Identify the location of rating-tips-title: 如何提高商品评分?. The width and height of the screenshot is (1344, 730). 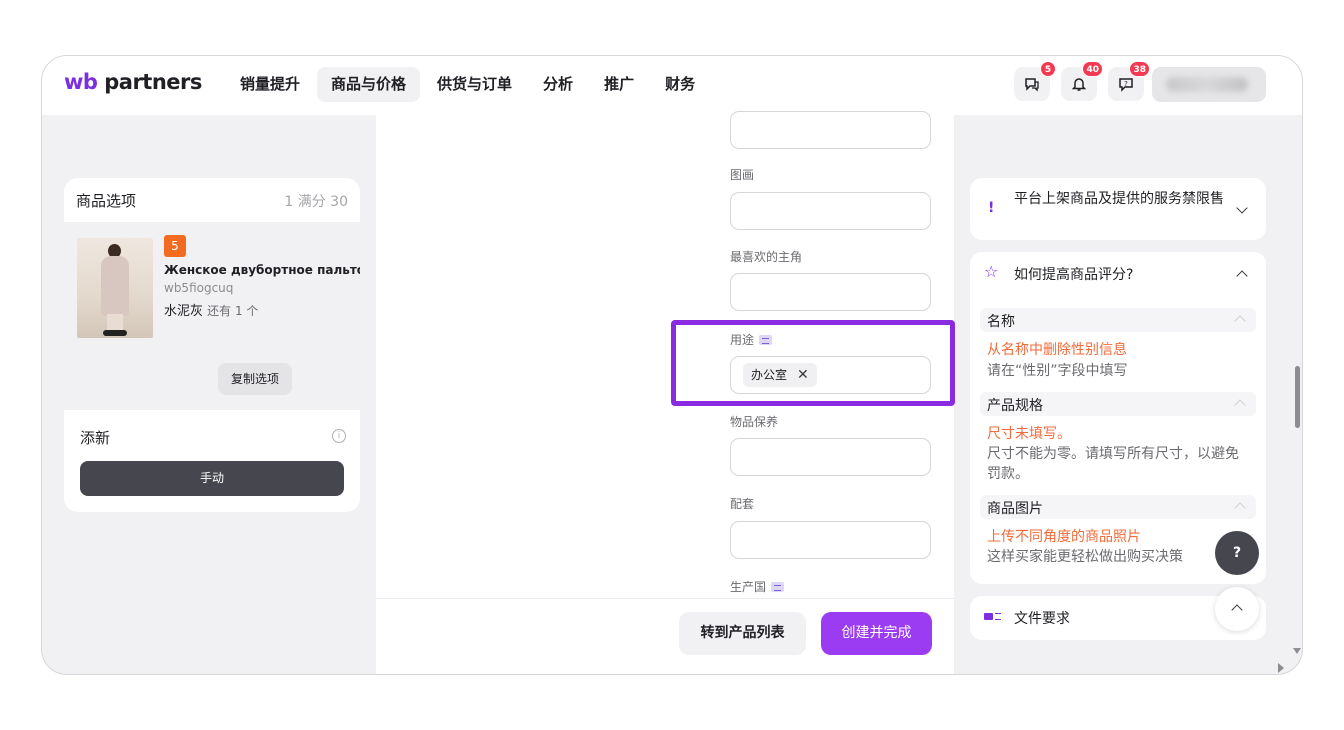
(1074, 275).